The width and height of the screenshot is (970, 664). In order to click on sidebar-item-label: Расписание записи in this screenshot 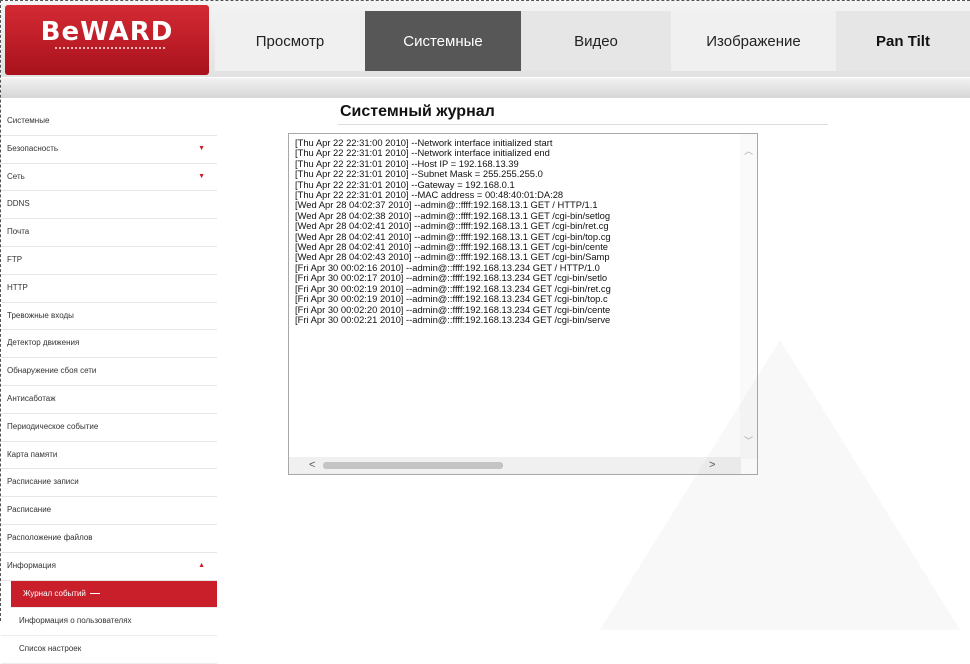, I will do `click(43, 482)`.